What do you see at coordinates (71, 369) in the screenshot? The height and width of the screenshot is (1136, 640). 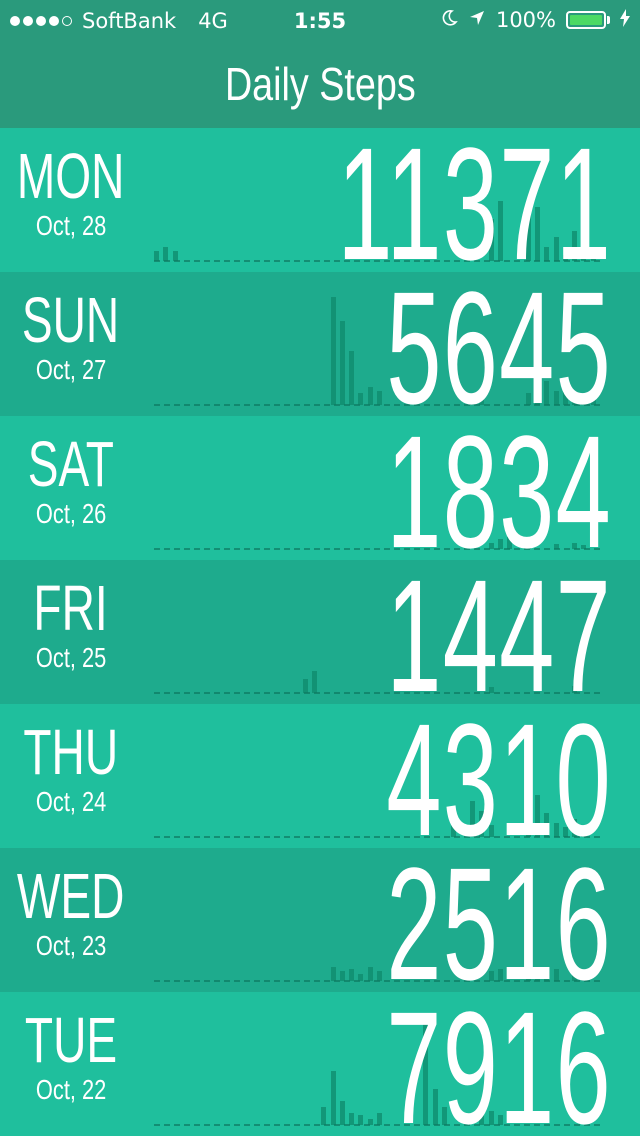 I see `date-label: Oct, 27` at bounding box center [71, 369].